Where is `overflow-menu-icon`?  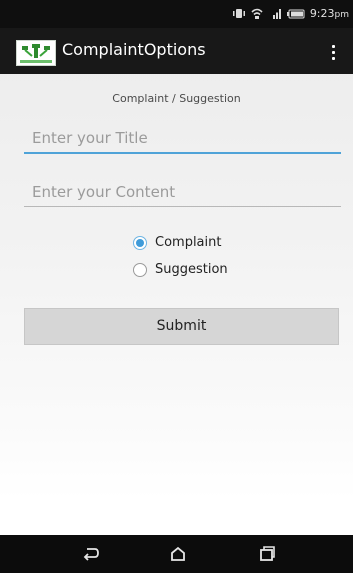
overflow-menu-icon is located at coordinates (333, 52).